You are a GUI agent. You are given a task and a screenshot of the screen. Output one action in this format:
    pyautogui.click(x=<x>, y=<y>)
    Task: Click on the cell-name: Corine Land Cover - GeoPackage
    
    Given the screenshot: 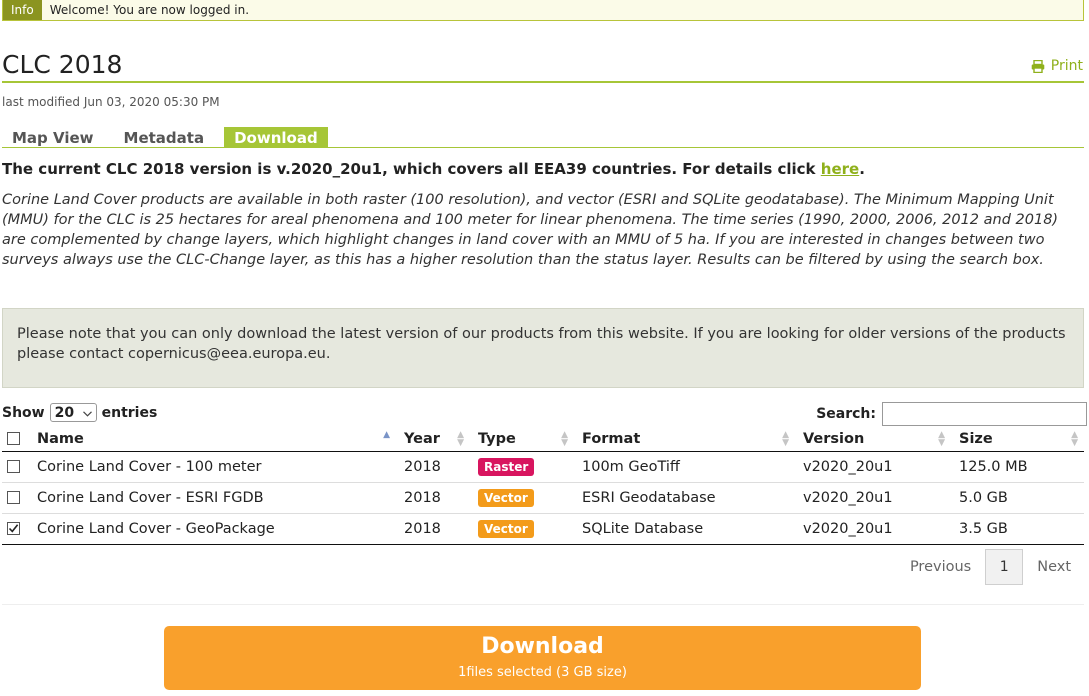 What is the action you would take?
    pyautogui.click(x=212, y=529)
    